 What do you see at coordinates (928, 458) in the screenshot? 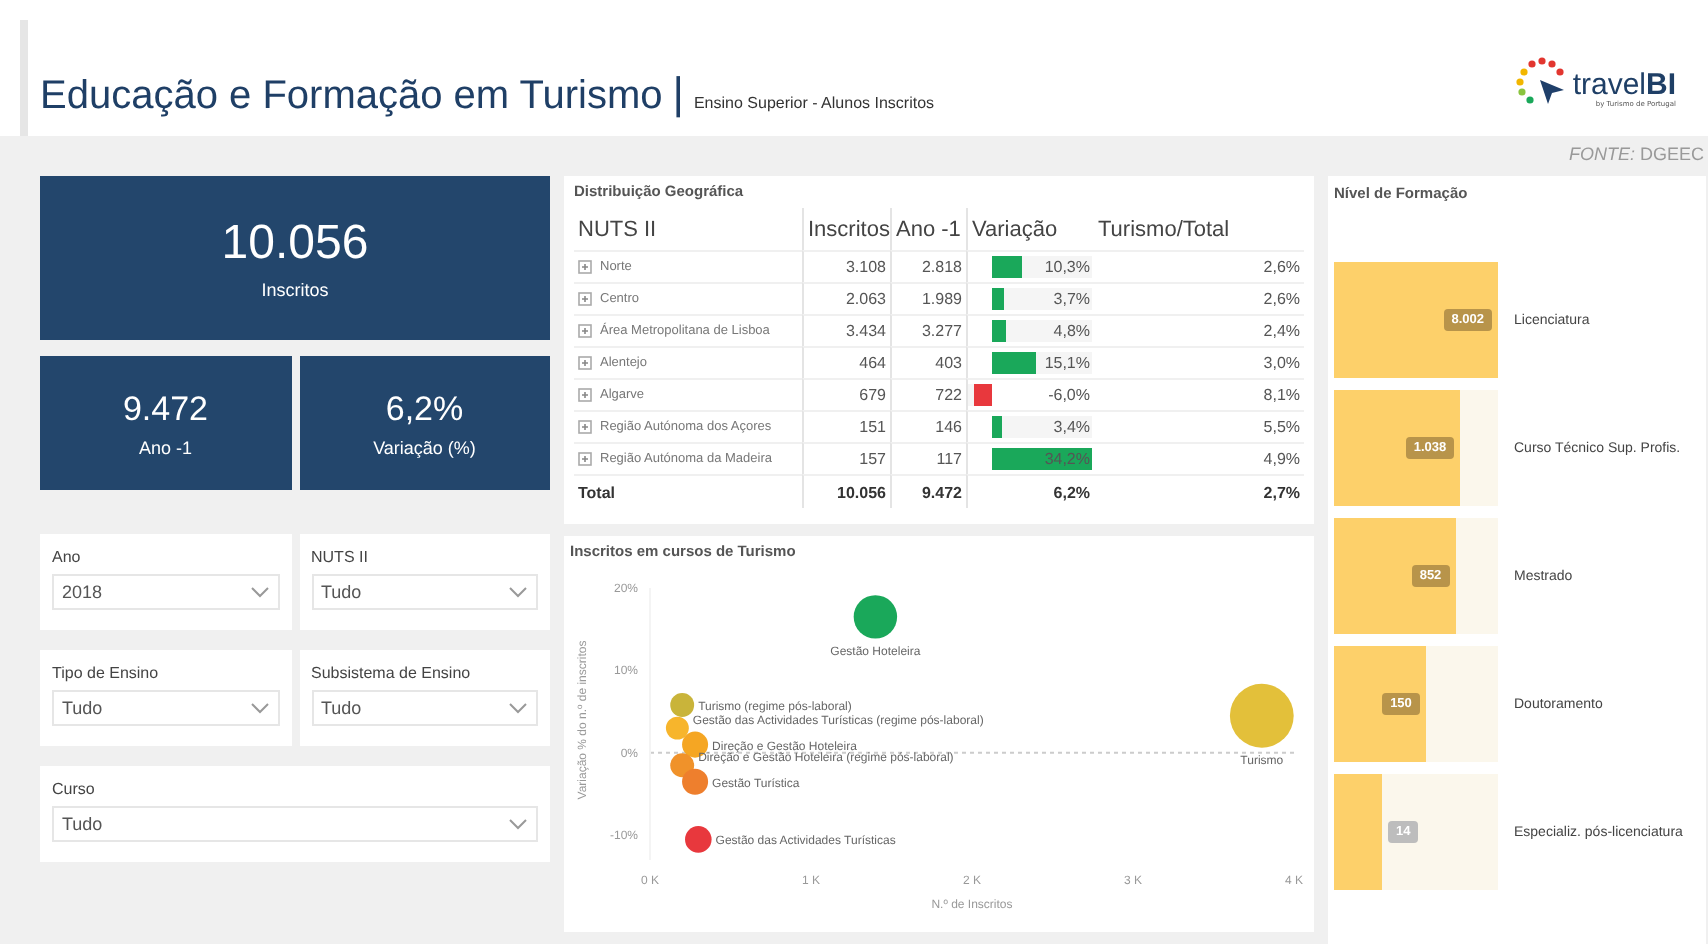
I see `table-cell: 117` at bounding box center [928, 458].